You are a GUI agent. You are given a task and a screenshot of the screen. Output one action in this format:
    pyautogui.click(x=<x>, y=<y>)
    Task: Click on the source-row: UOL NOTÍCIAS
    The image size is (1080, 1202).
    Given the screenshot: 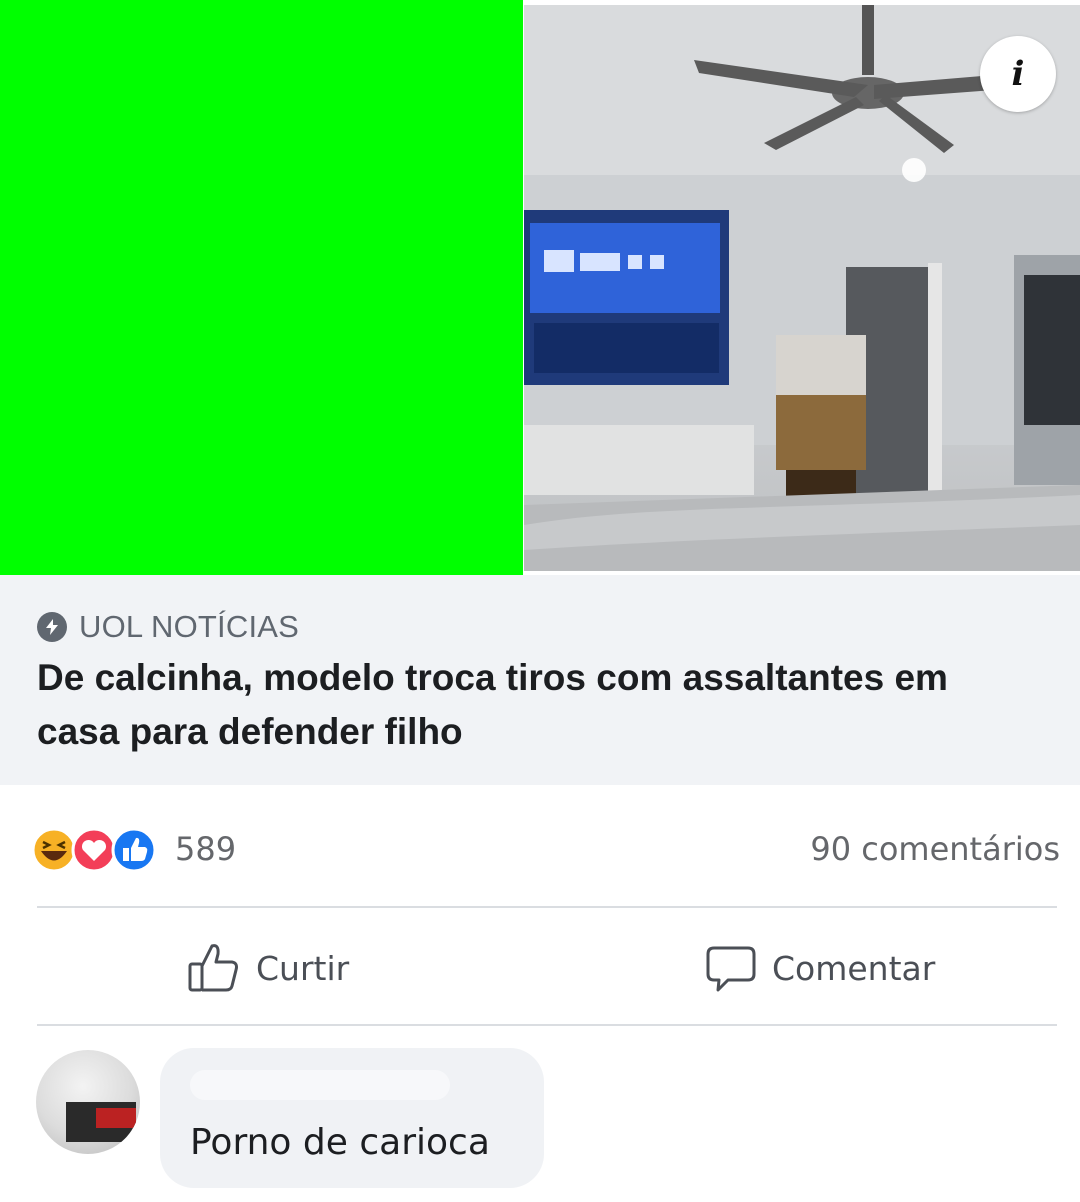 What is the action you would take?
    pyautogui.click(x=168, y=627)
    